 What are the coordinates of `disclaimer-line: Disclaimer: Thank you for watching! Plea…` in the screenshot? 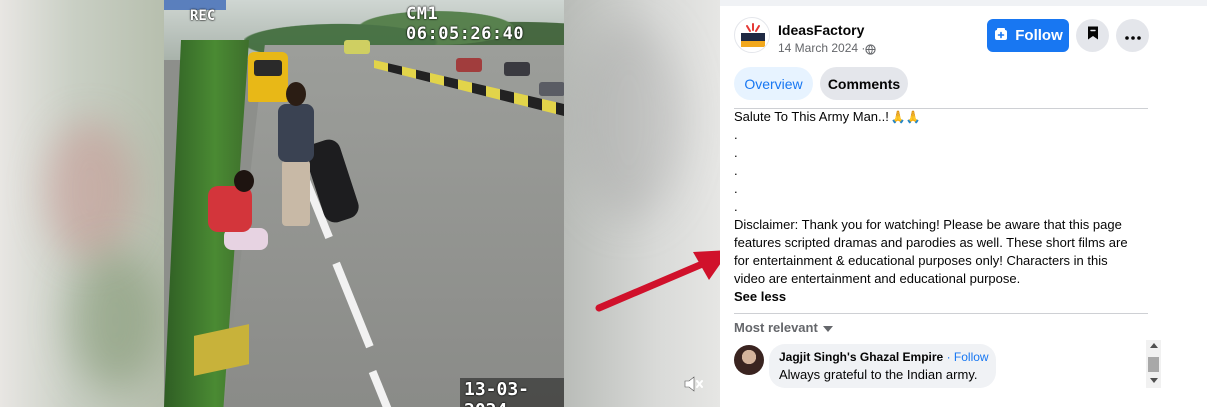 It's located at (928, 224).